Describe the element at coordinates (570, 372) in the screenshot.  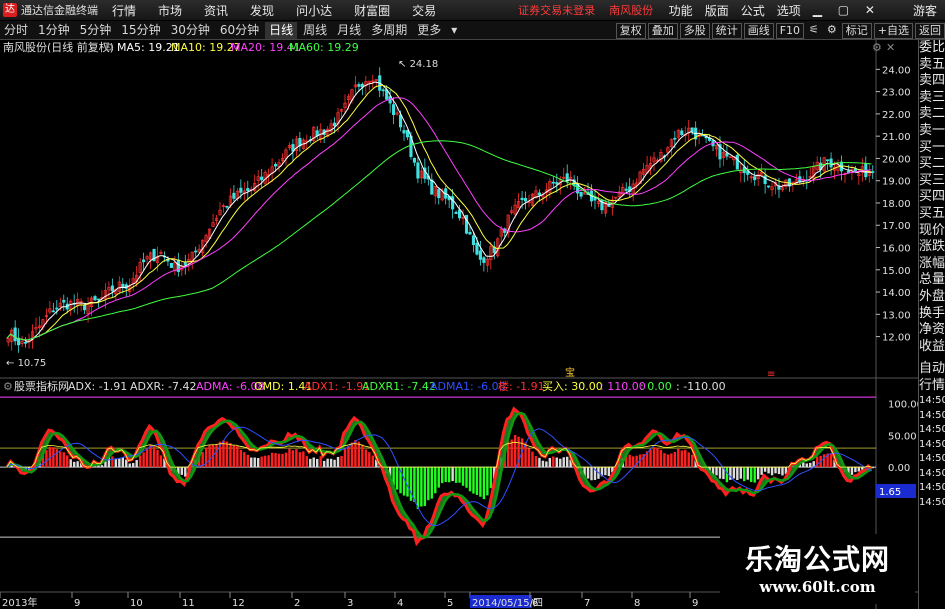
I see `event-marker: 宝` at that location.